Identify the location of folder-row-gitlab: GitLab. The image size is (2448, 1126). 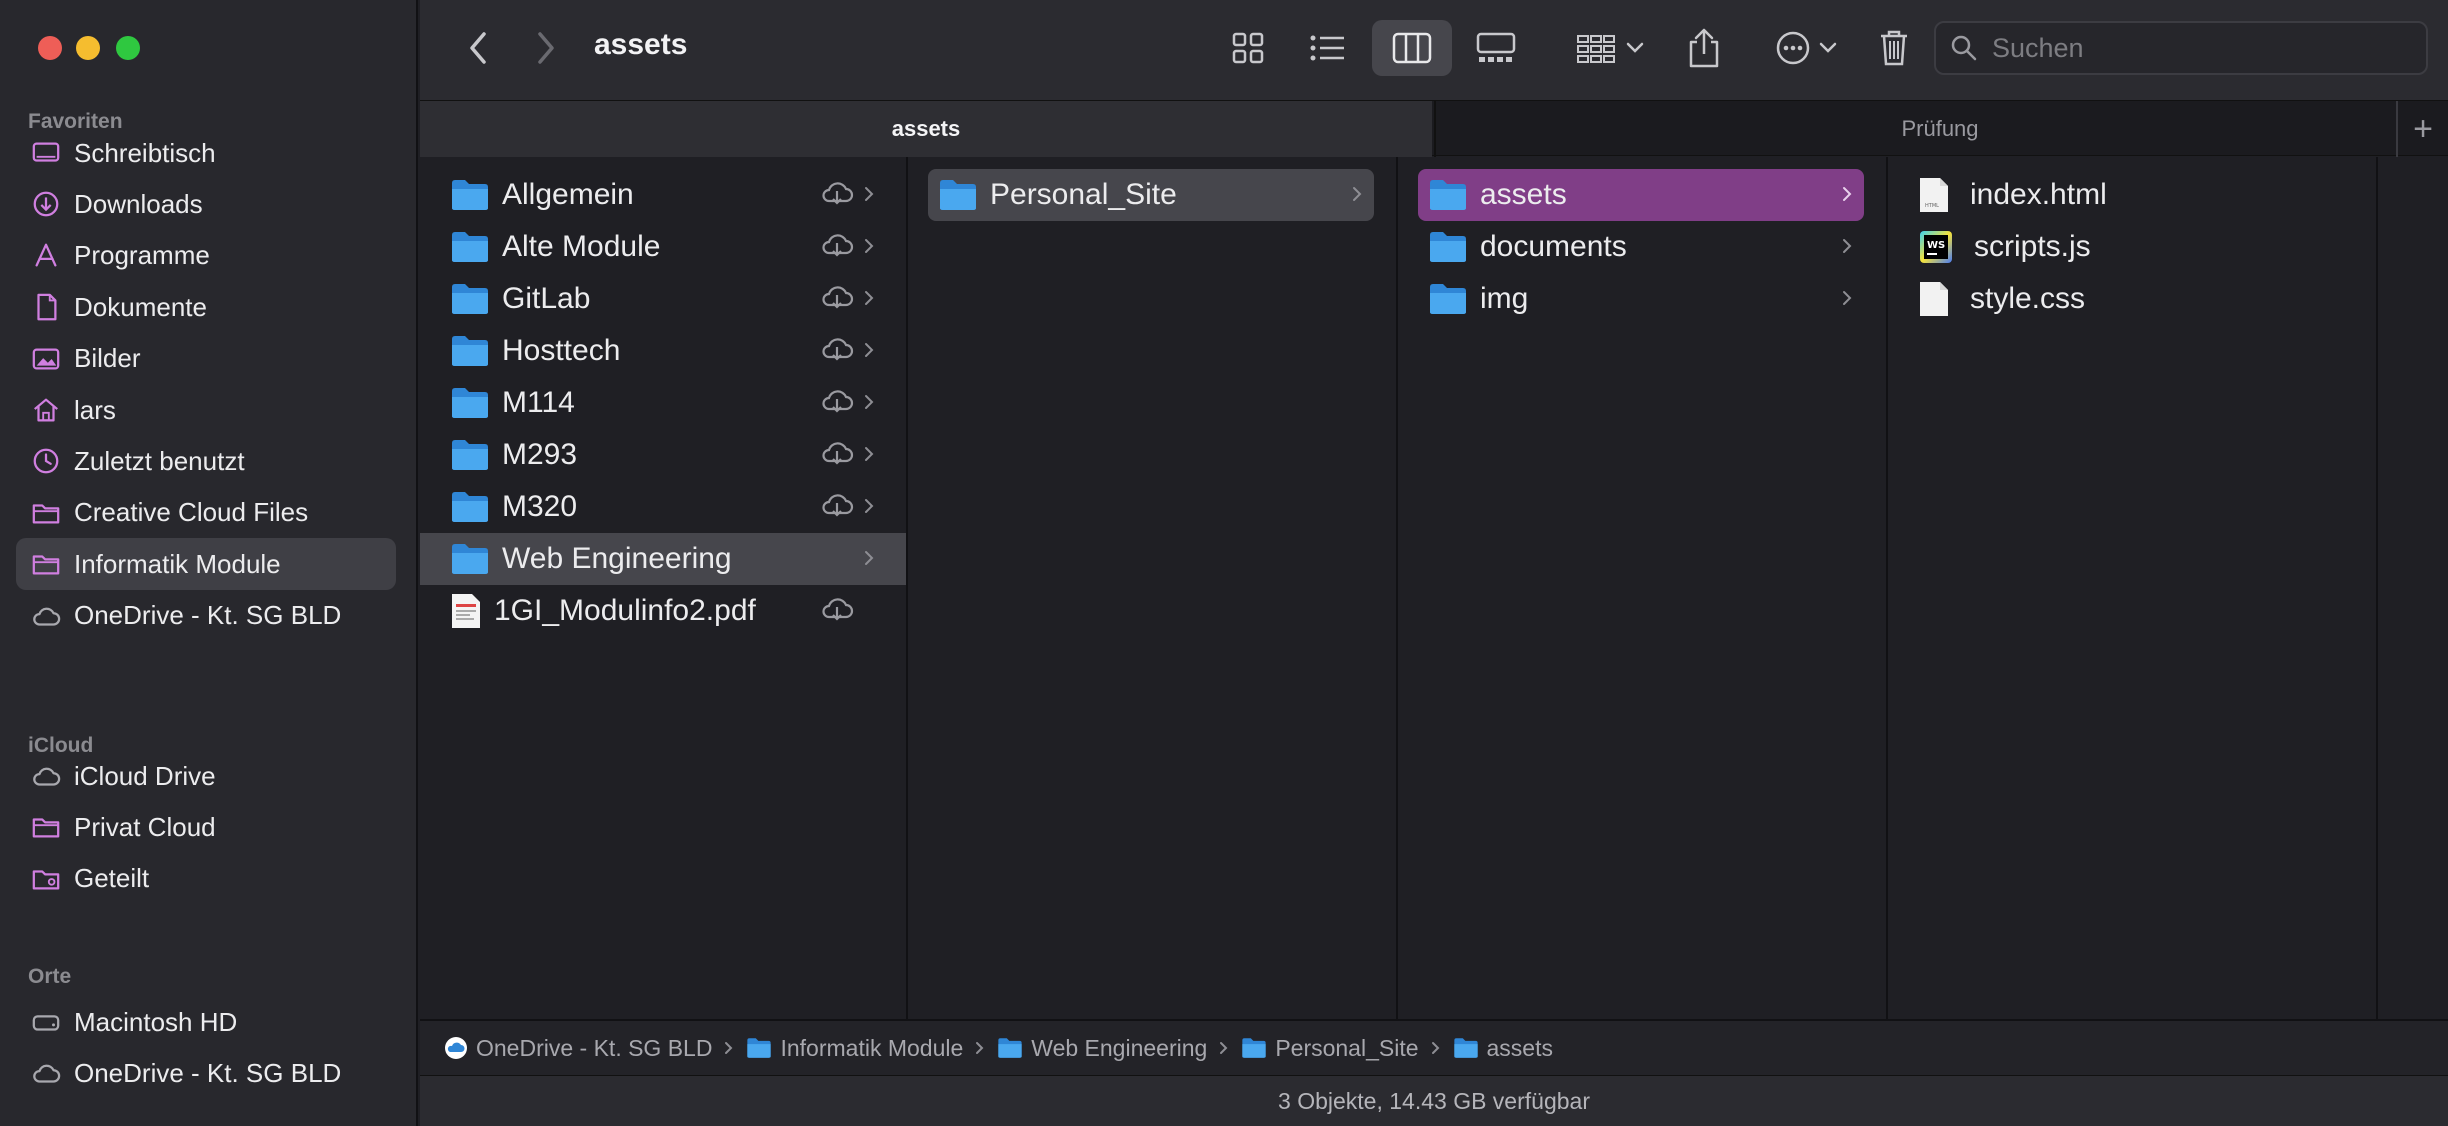
(663, 299).